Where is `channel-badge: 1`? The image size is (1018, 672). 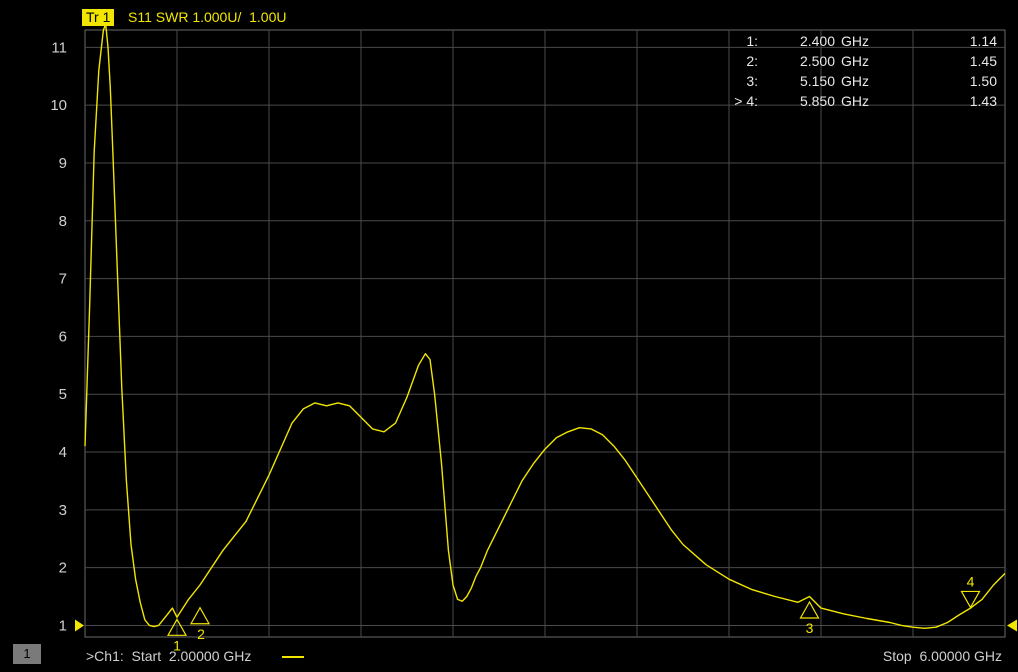
channel-badge: 1 is located at coordinates (27, 654).